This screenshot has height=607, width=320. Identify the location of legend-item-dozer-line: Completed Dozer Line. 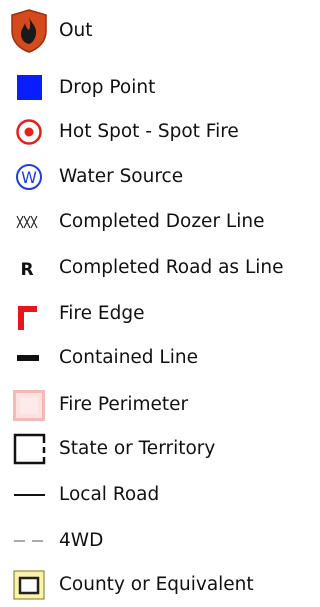
(146, 222).